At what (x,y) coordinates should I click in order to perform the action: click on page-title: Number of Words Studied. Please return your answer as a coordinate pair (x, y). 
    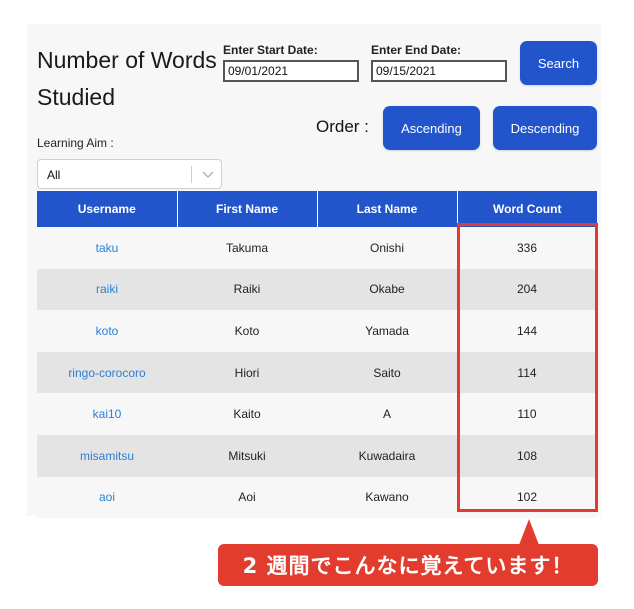
    Looking at the image, I should click on (127, 78).